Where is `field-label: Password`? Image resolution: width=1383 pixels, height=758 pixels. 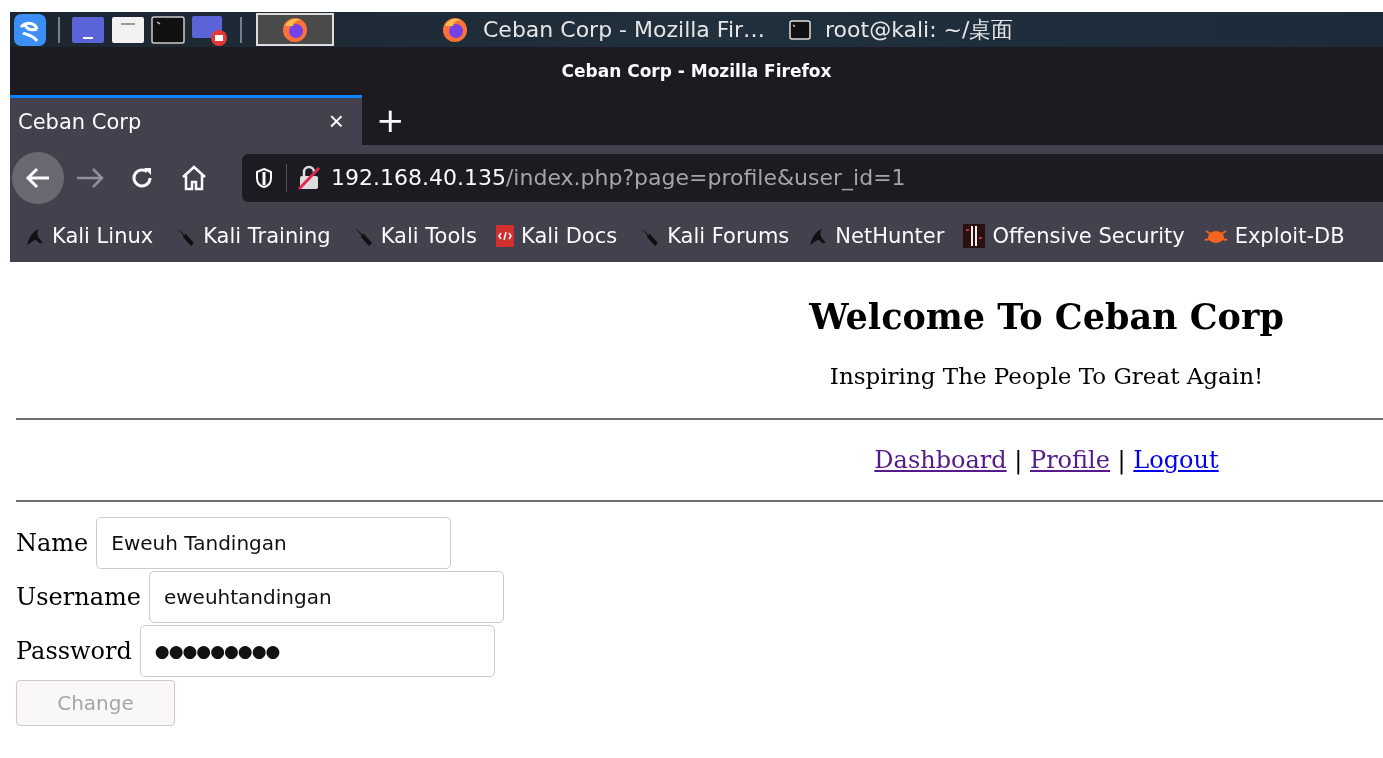
field-label: Password is located at coordinates (74, 651).